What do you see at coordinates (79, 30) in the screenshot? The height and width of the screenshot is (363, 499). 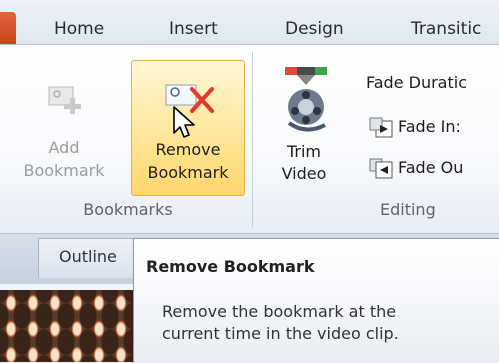 I see `tab-home: Home` at bounding box center [79, 30].